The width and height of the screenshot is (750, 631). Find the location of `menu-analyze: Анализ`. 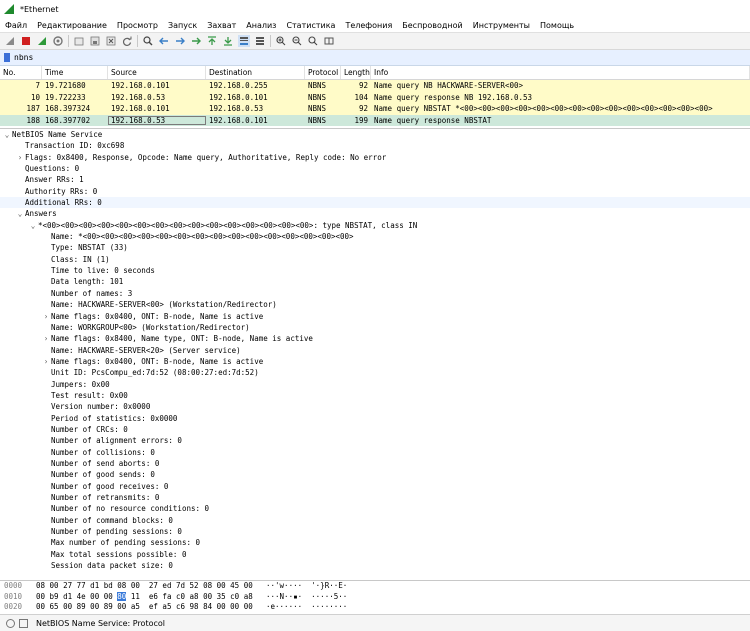

menu-analyze: Анализ is located at coordinates (261, 25).